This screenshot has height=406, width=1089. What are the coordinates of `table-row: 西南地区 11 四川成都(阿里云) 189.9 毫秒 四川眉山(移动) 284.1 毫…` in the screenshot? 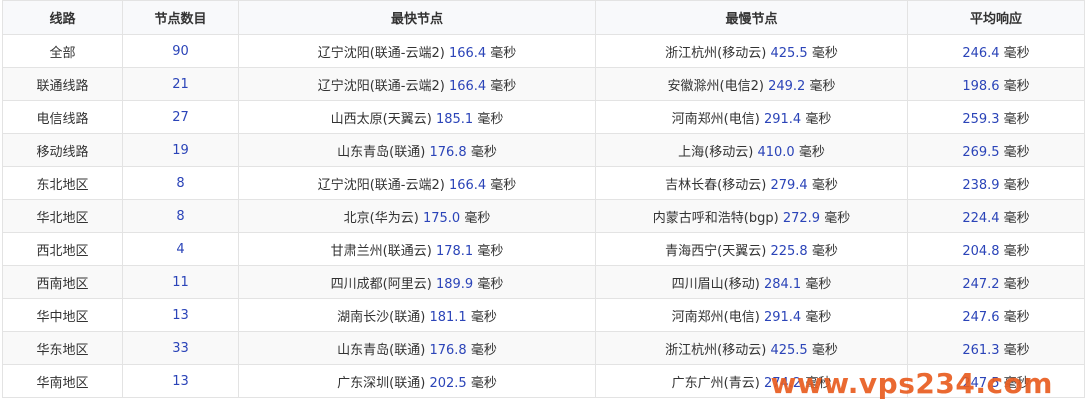 It's located at (543, 282).